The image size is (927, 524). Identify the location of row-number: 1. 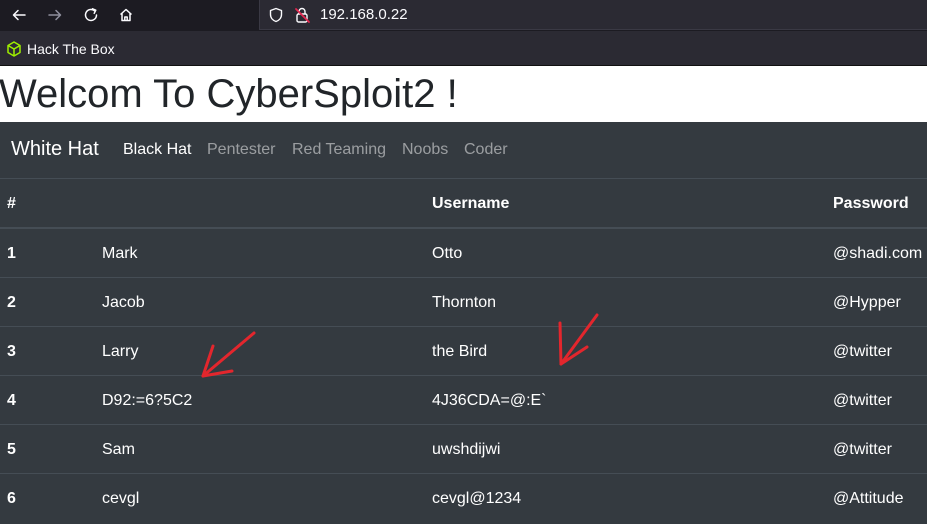
(11, 253).